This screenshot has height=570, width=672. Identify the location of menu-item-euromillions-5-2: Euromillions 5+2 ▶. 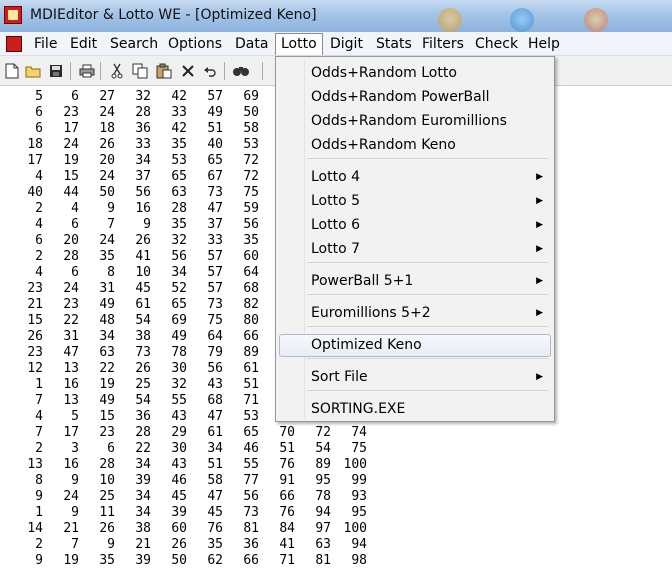
(415, 313).